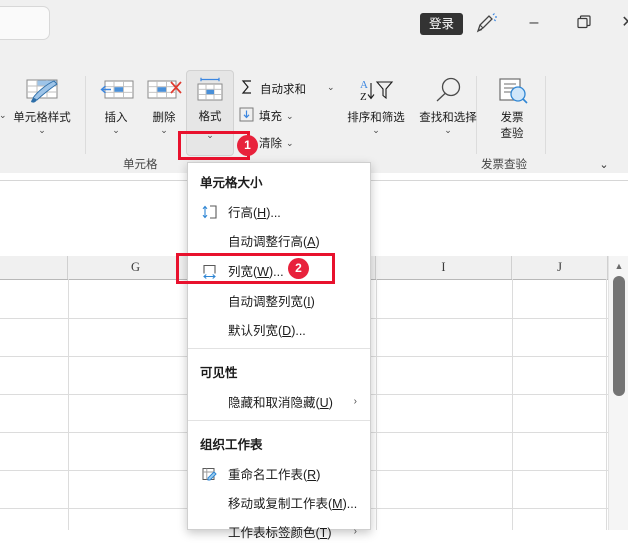 The width and height of the screenshot is (628, 546). Describe the element at coordinates (376, 118) in the screenshot. I see `sort-filter-label: 排序和筛选` at that location.